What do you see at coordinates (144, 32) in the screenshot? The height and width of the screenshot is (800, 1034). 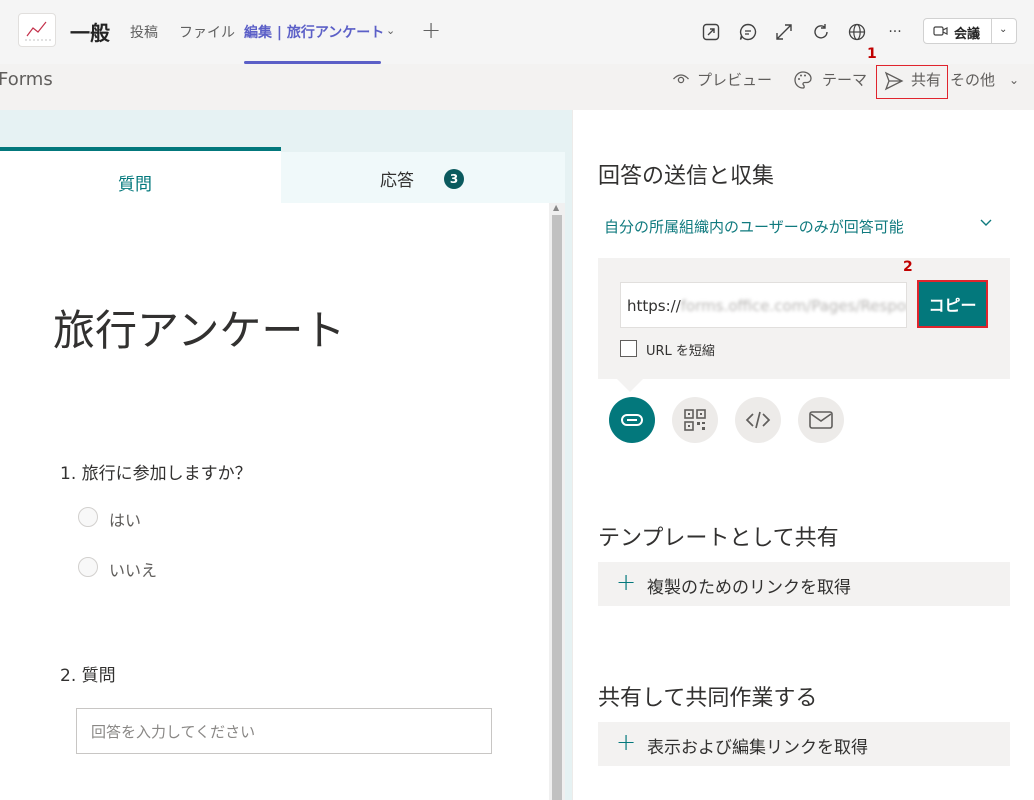 I see `tab-posts: 投稿` at bounding box center [144, 32].